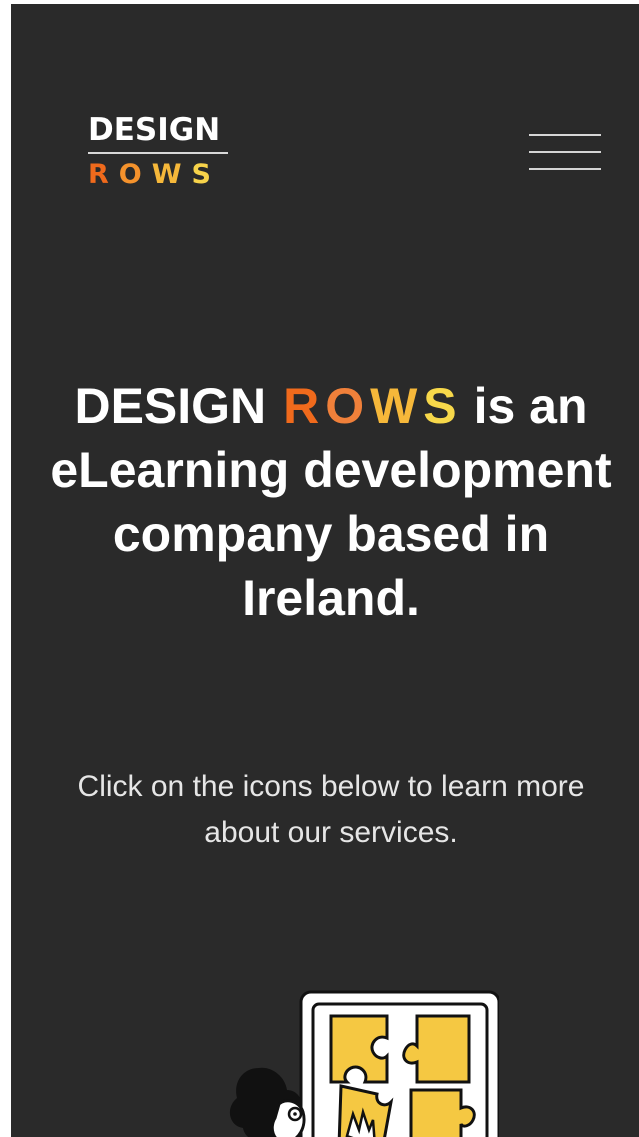 The width and height of the screenshot is (639, 1137). I want to click on logo-letter-o: O, so click(135, 174).